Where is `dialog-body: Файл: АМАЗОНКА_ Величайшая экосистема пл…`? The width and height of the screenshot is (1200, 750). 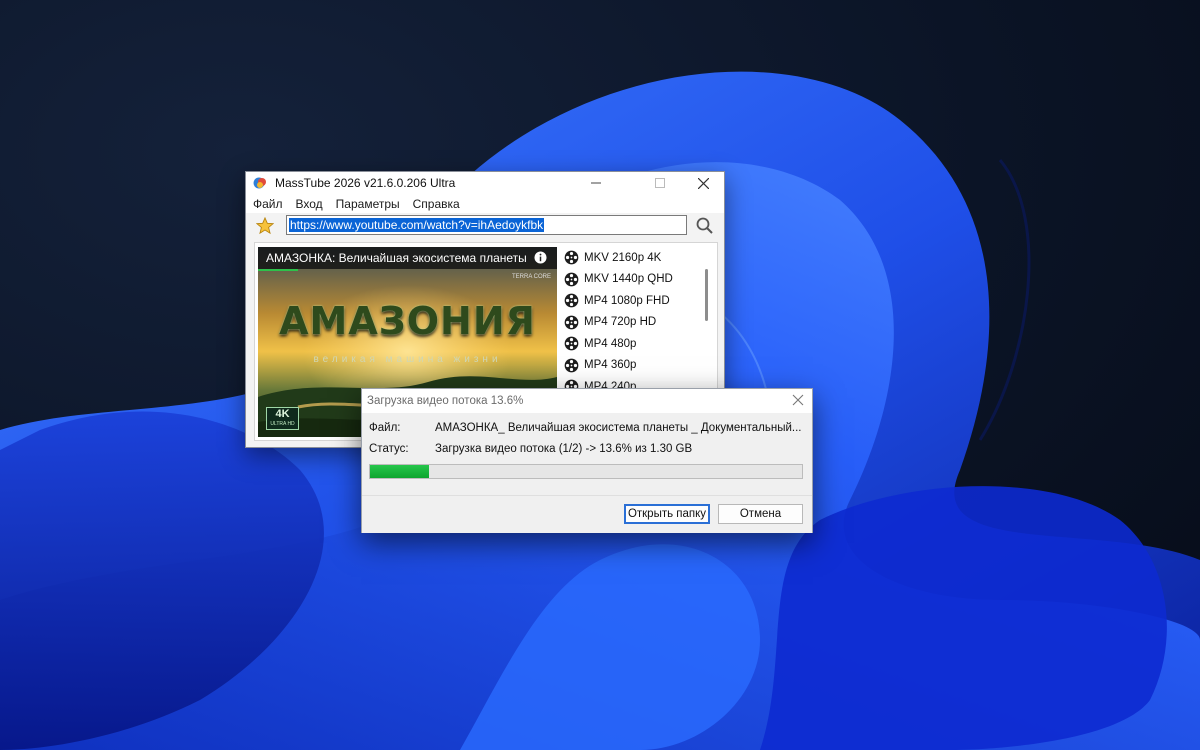 dialog-body: Файл: АМАЗОНКА_ Величайшая экосистема пл… is located at coordinates (587, 454).